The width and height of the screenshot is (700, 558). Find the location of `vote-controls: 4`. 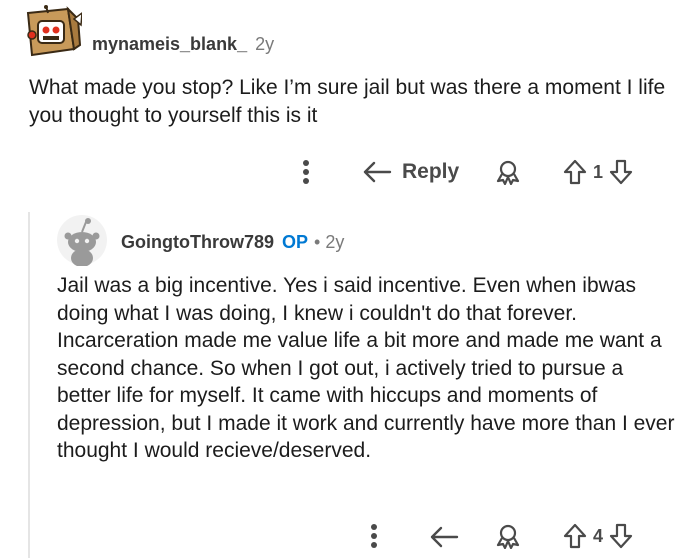

vote-controls: 4 is located at coordinates (598, 536).